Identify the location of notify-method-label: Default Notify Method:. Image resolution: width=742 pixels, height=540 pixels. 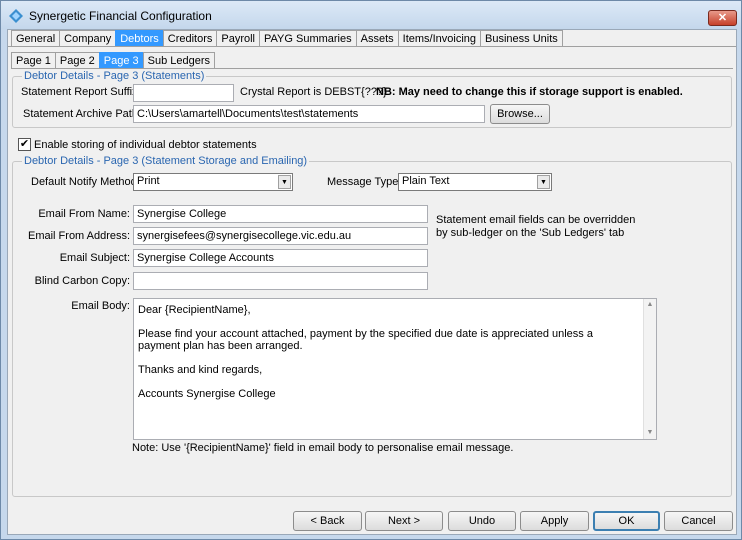
(85, 182).